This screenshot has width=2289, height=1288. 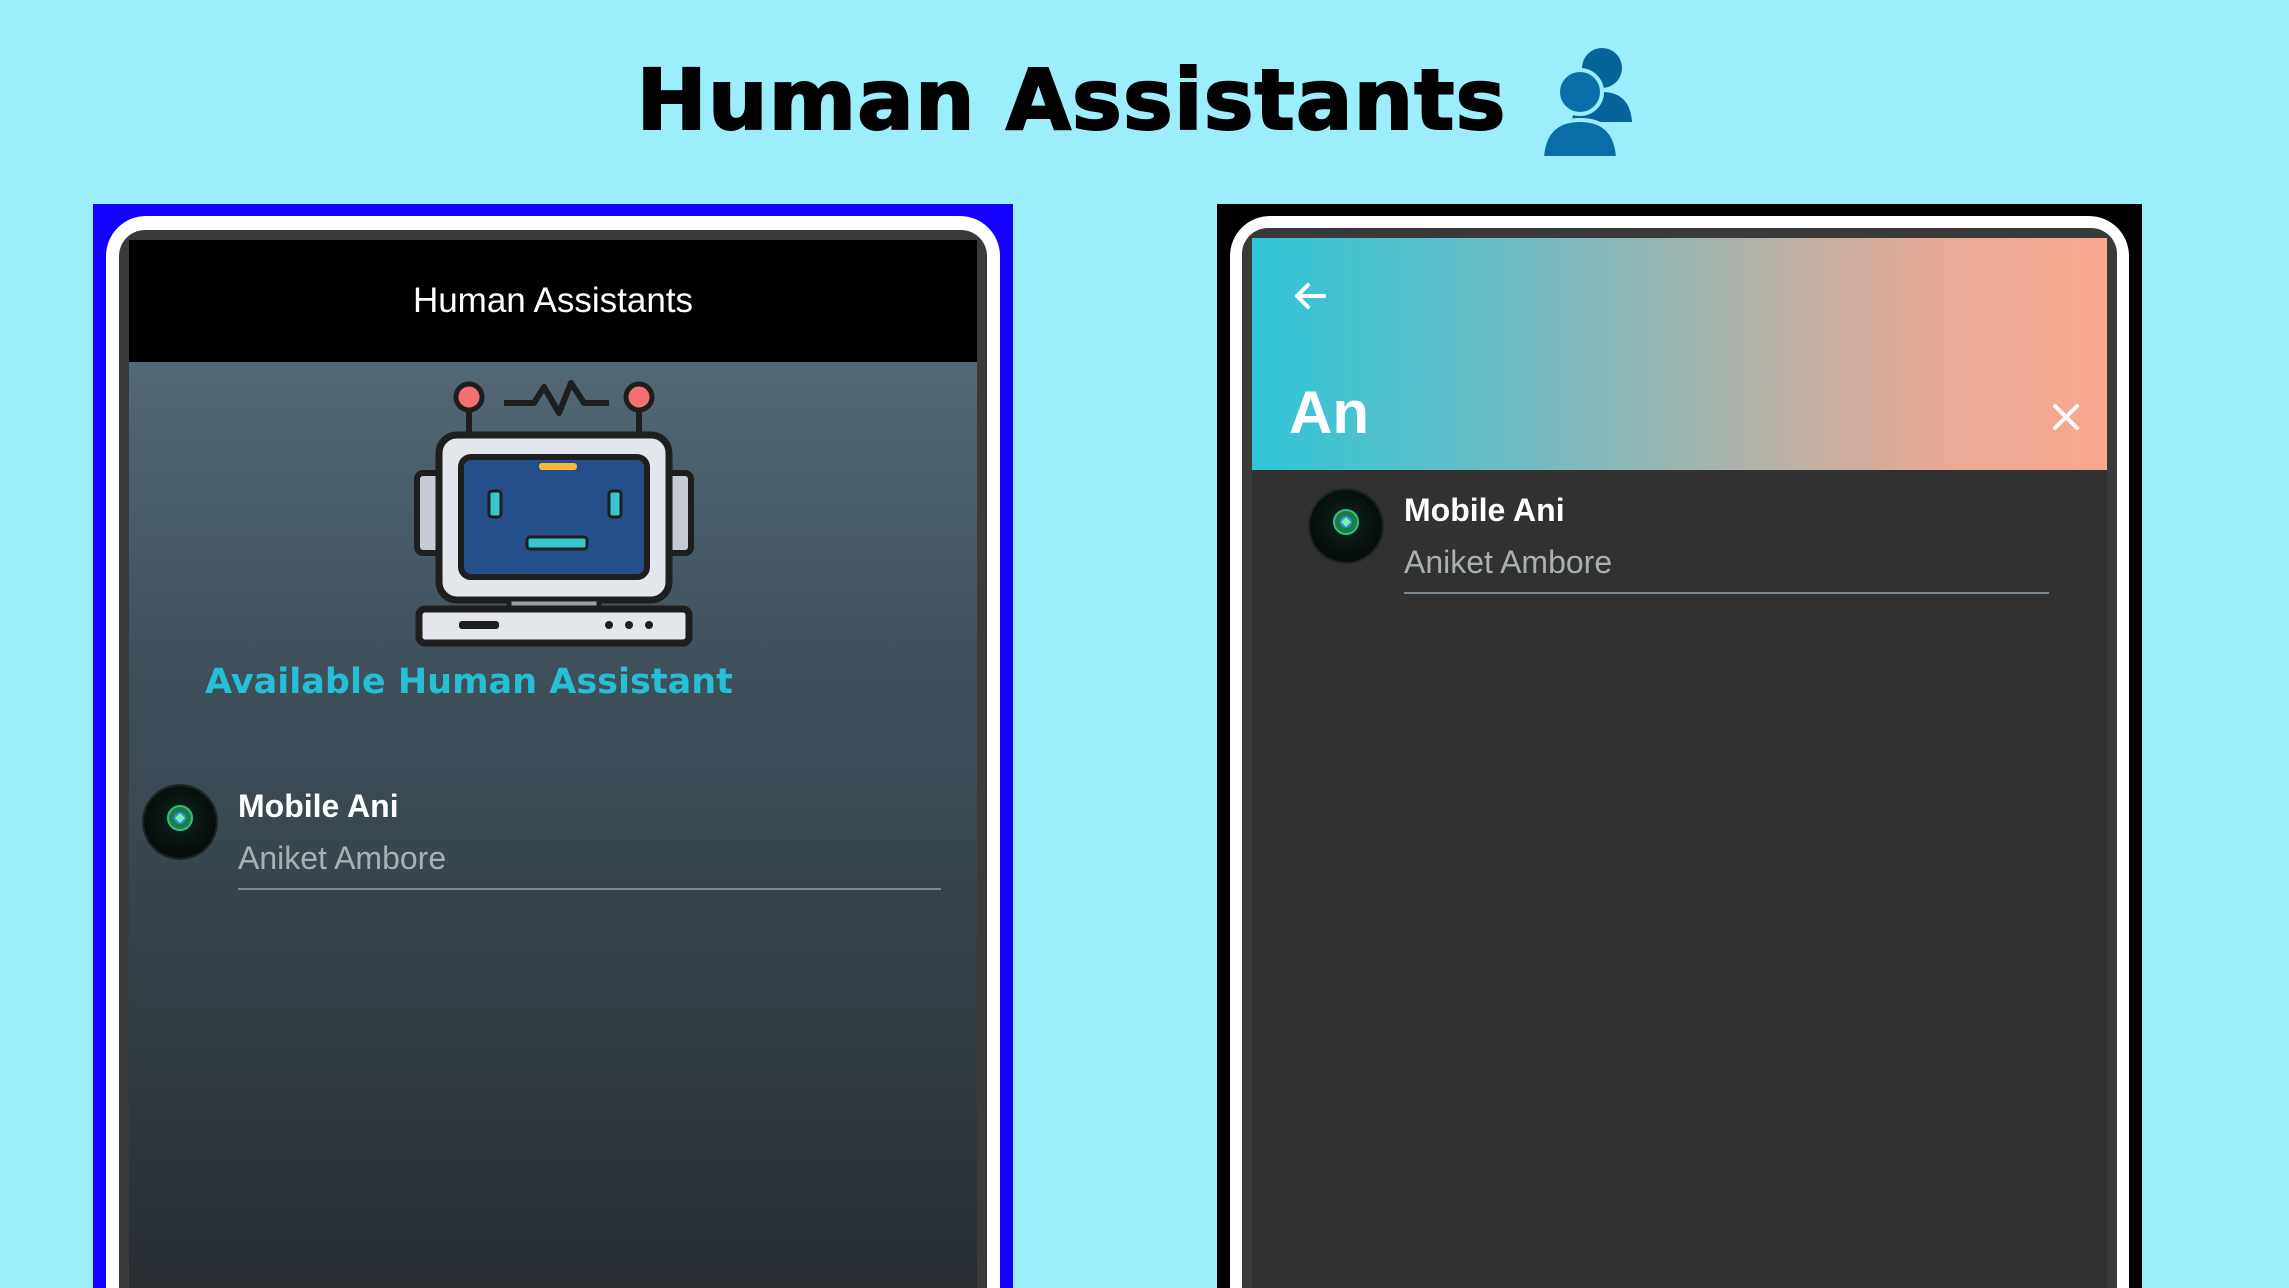 What do you see at coordinates (554, 513) in the screenshot?
I see `robot-illustration` at bounding box center [554, 513].